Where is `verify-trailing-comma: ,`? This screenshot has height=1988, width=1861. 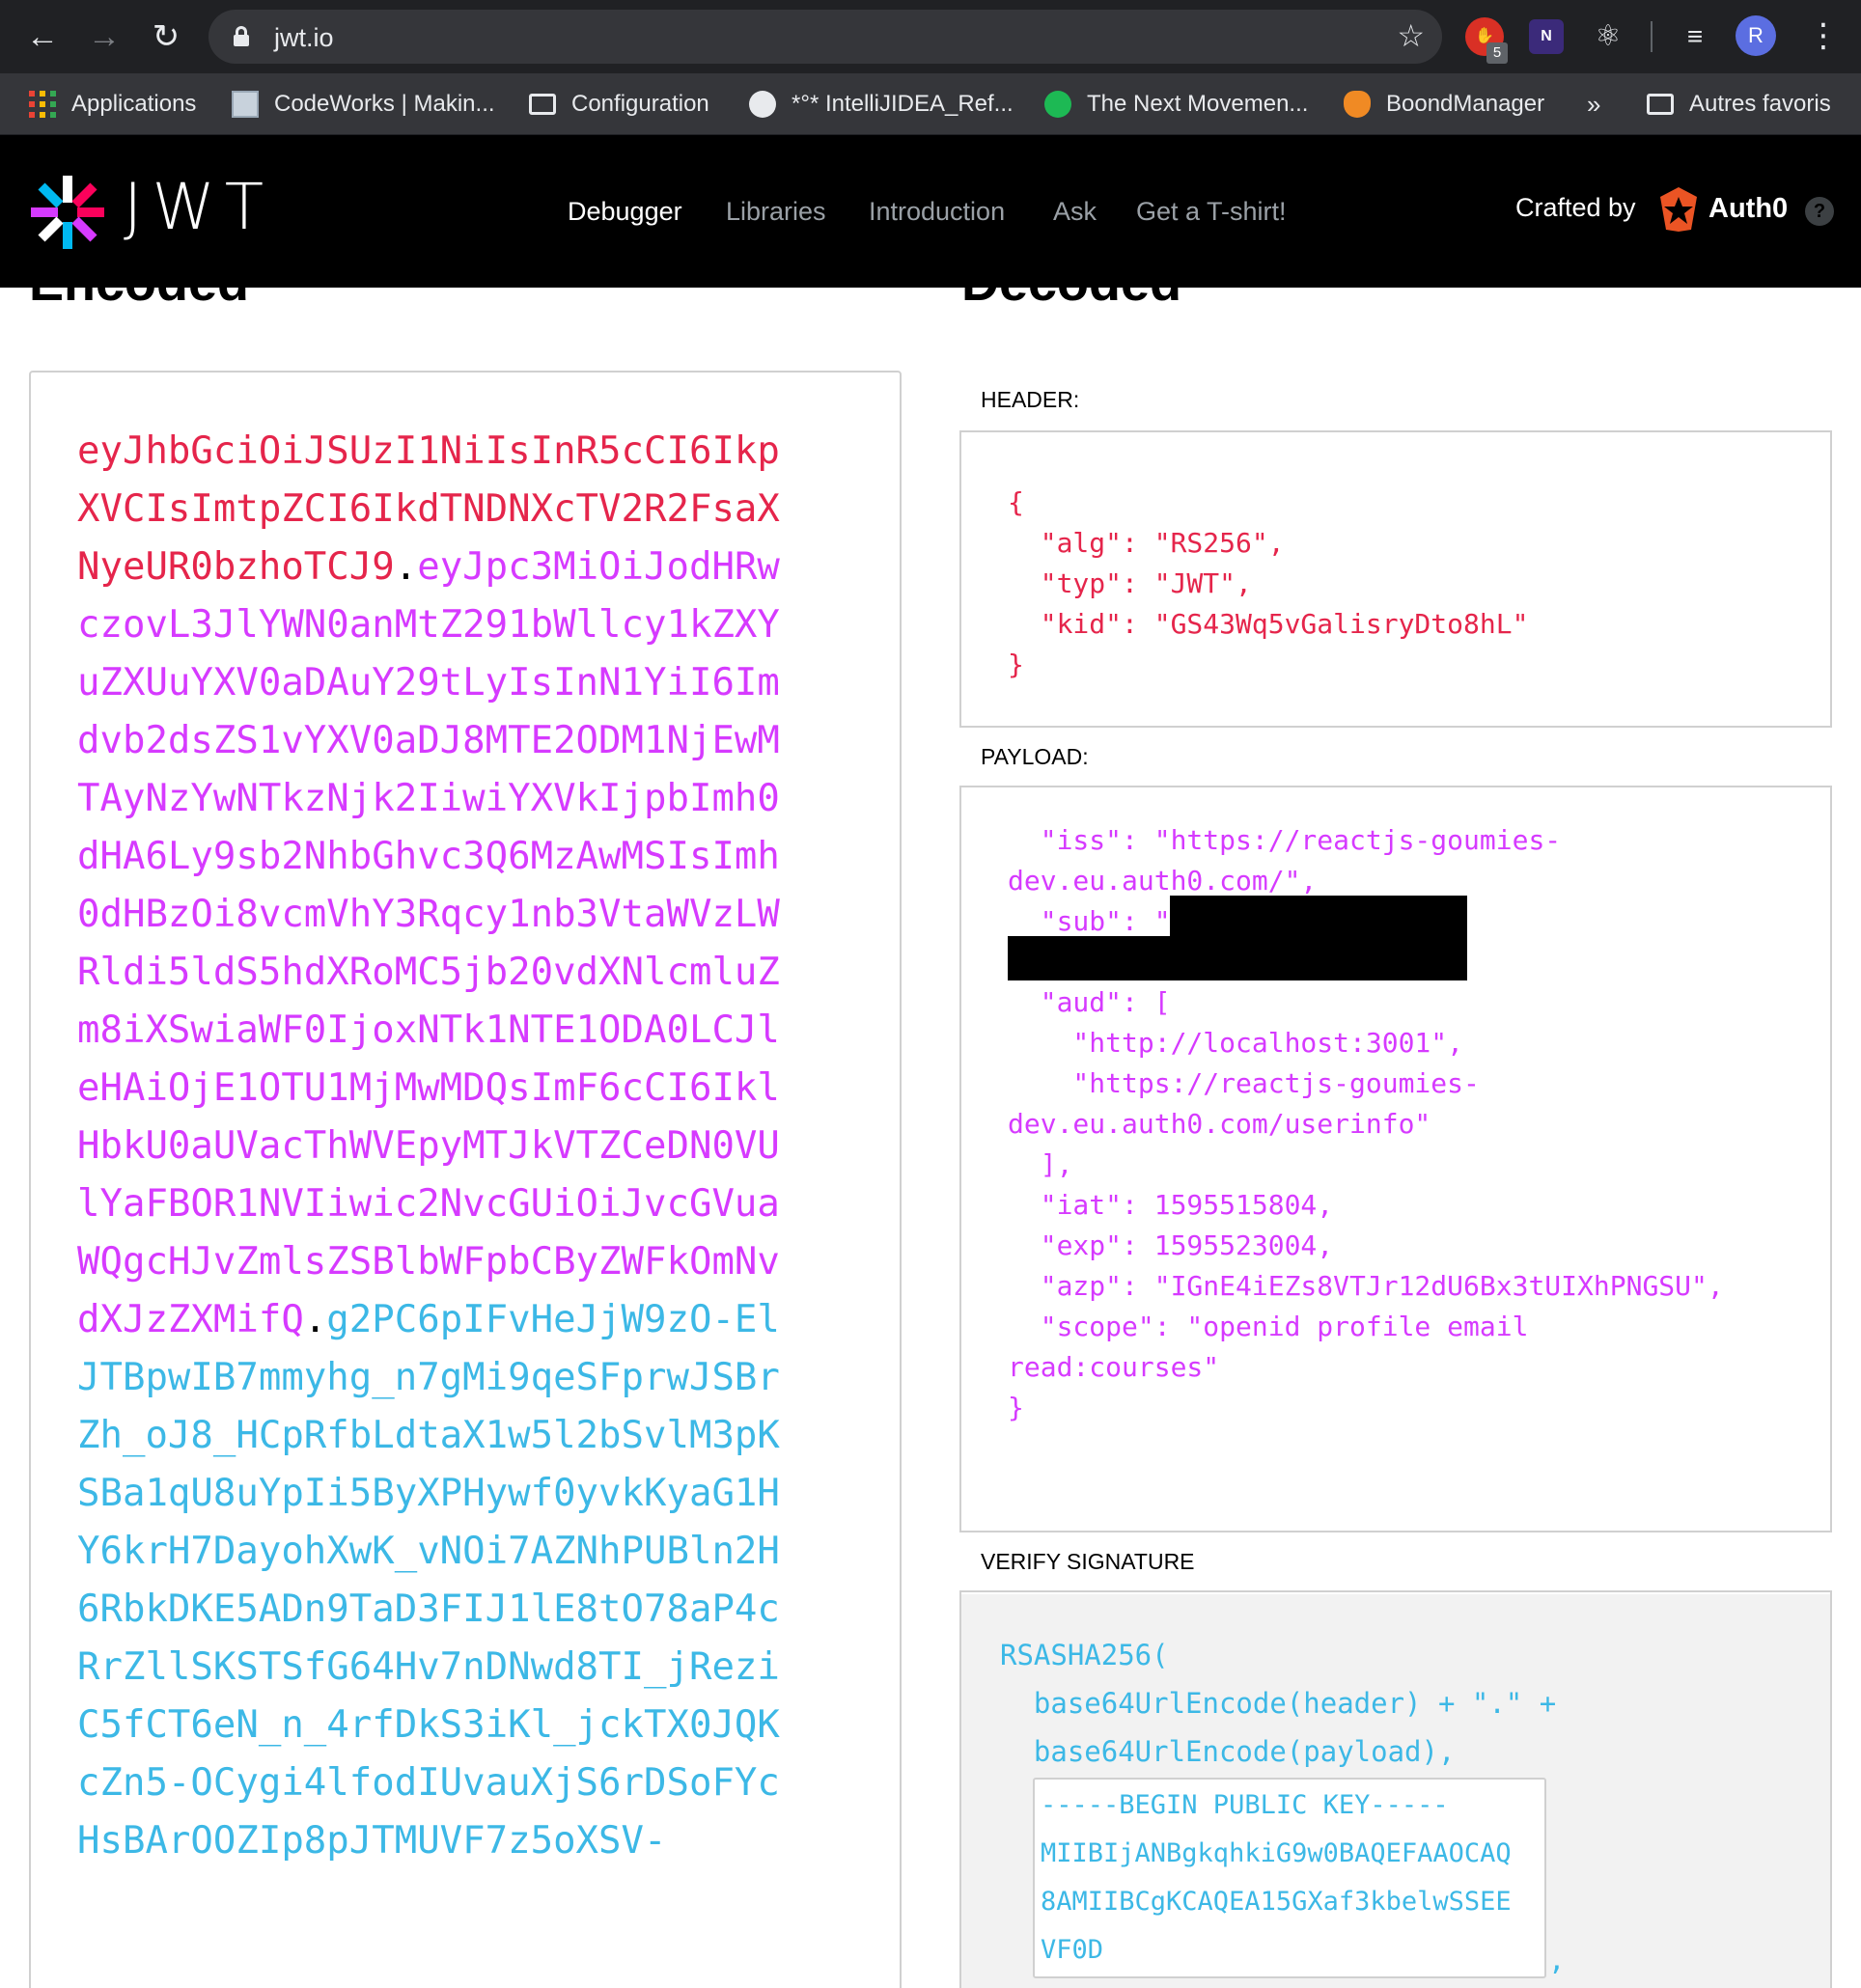
verify-trailing-comma: , is located at coordinates (1557, 1960).